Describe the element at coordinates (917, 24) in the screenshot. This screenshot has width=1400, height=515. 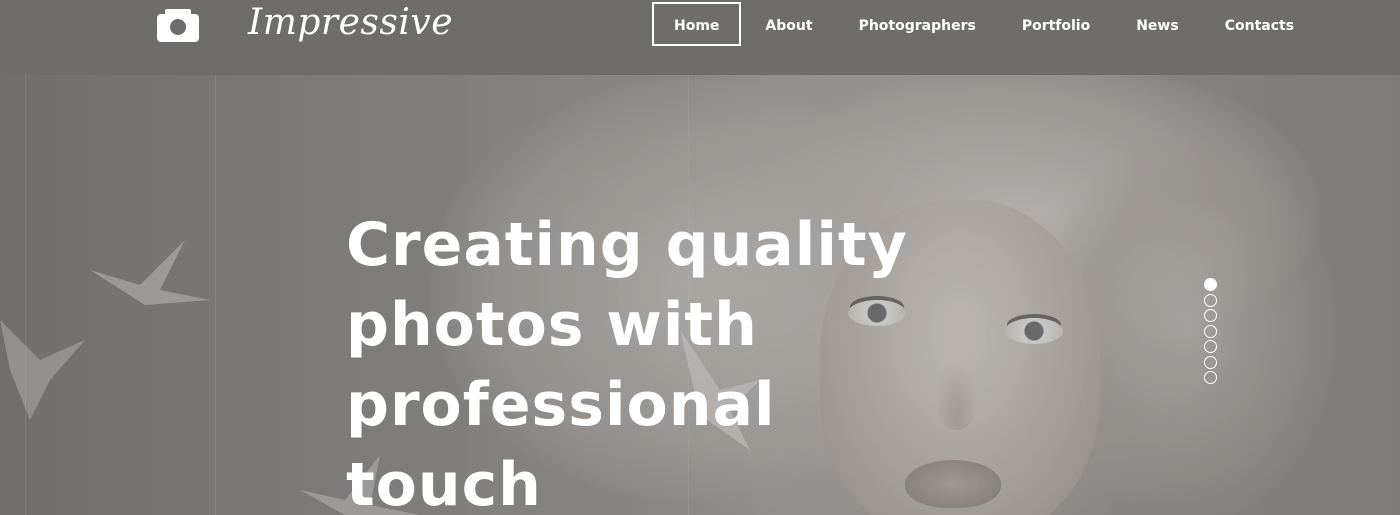
I see `nav-item-photographers: Photographers` at that location.